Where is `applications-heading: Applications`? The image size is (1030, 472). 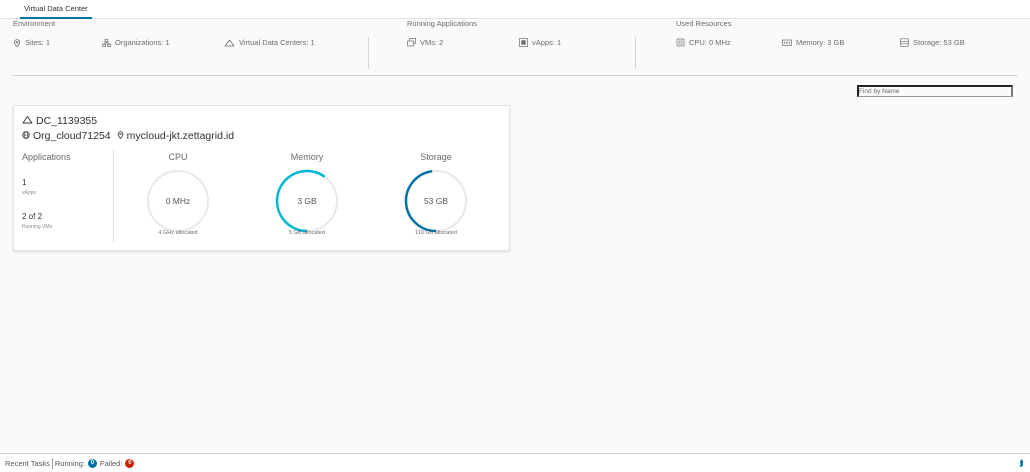
applications-heading: Applications is located at coordinates (46, 157).